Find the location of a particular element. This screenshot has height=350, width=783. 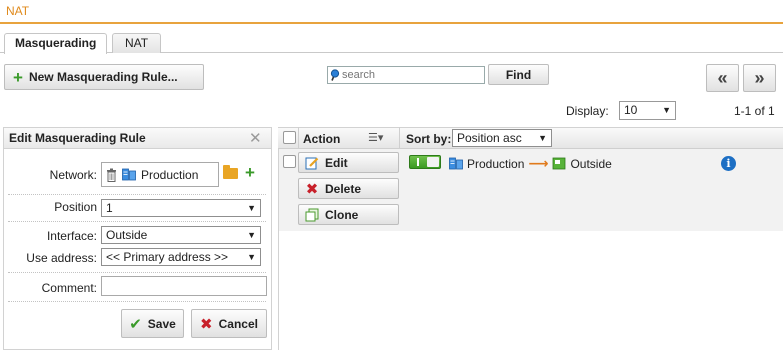

trash-icon is located at coordinates (111, 175).